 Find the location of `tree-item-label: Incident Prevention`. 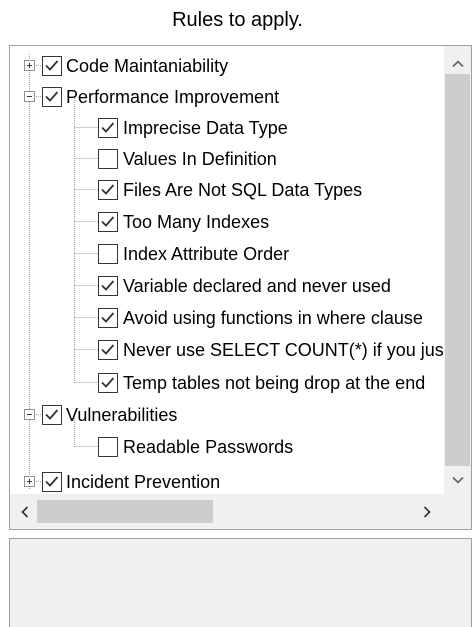

tree-item-label: Incident Prevention is located at coordinates (143, 482).